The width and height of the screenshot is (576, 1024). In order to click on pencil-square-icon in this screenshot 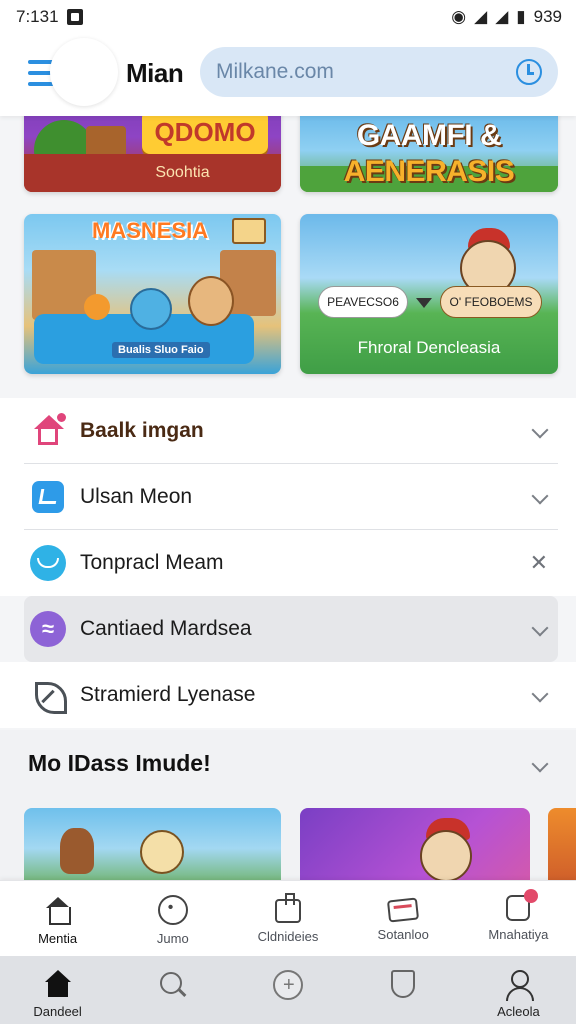, I will do `click(48, 497)`.